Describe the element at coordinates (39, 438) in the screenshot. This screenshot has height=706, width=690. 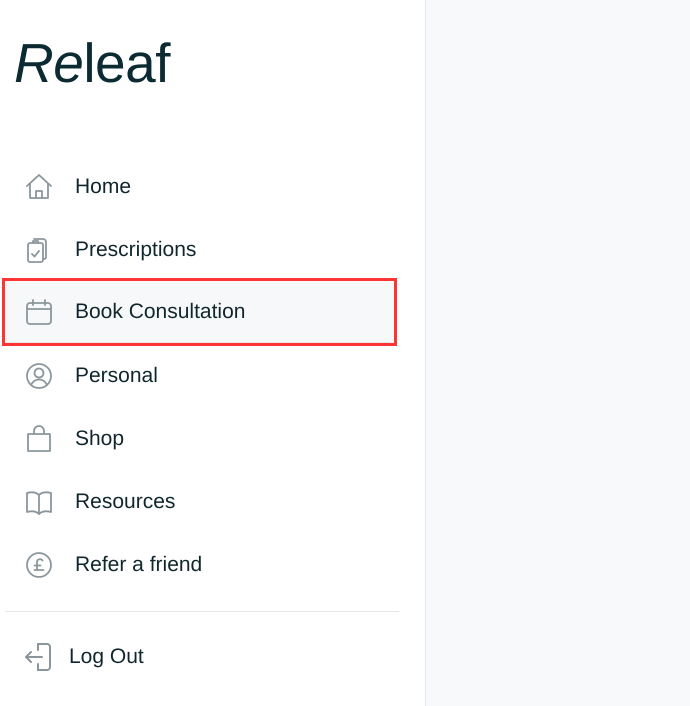
I see `shopping-bag-icon` at that location.